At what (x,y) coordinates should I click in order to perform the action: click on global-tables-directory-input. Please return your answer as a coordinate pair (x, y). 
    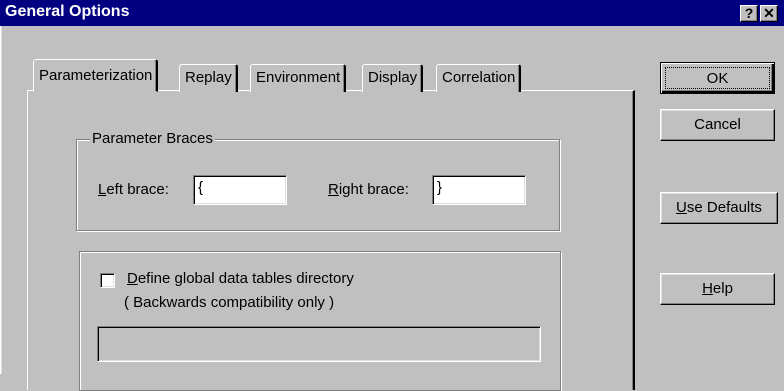
    Looking at the image, I should click on (319, 344).